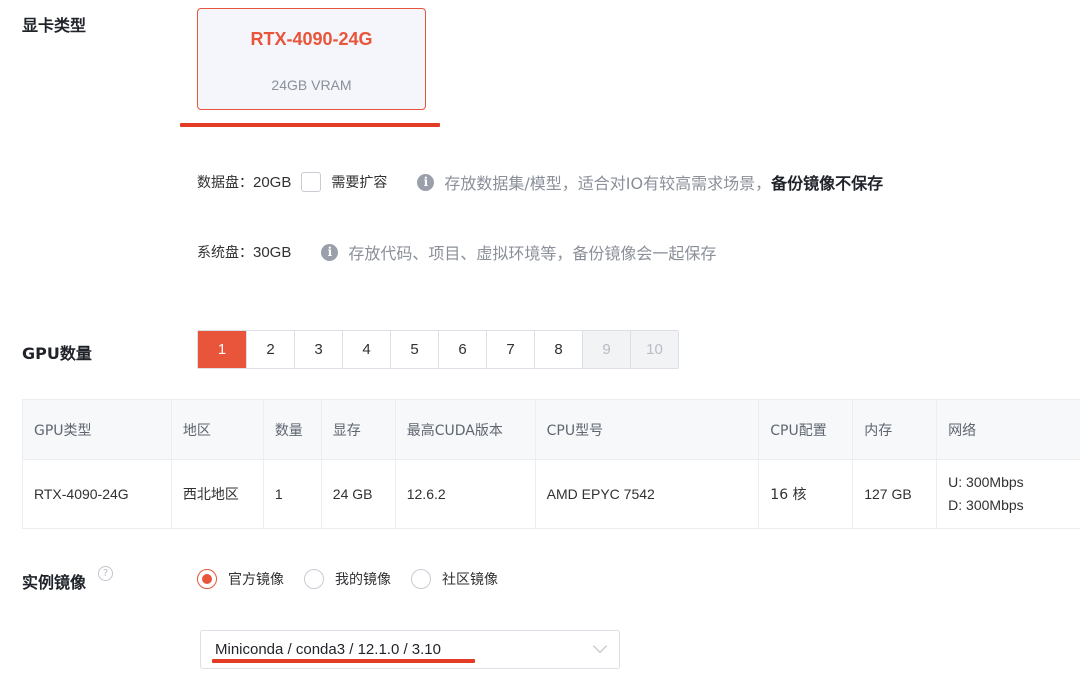 The width and height of the screenshot is (1080, 679). I want to click on radio-community-image: 社区镜像, so click(454, 579).